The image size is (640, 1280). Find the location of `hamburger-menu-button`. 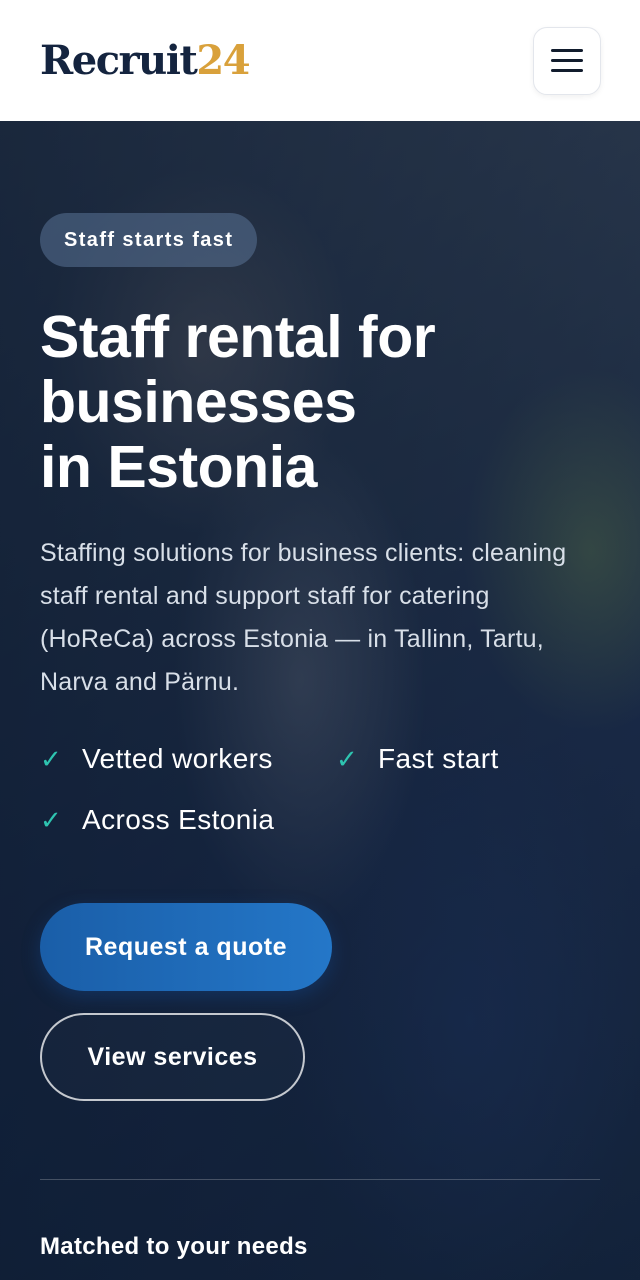

hamburger-menu-button is located at coordinates (567, 60).